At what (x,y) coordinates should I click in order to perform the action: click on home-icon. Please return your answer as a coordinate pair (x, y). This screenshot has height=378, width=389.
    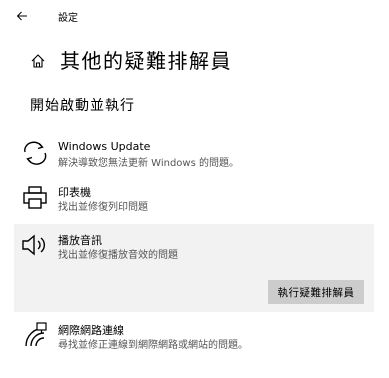
    Looking at the image, I should click on (38, 61).